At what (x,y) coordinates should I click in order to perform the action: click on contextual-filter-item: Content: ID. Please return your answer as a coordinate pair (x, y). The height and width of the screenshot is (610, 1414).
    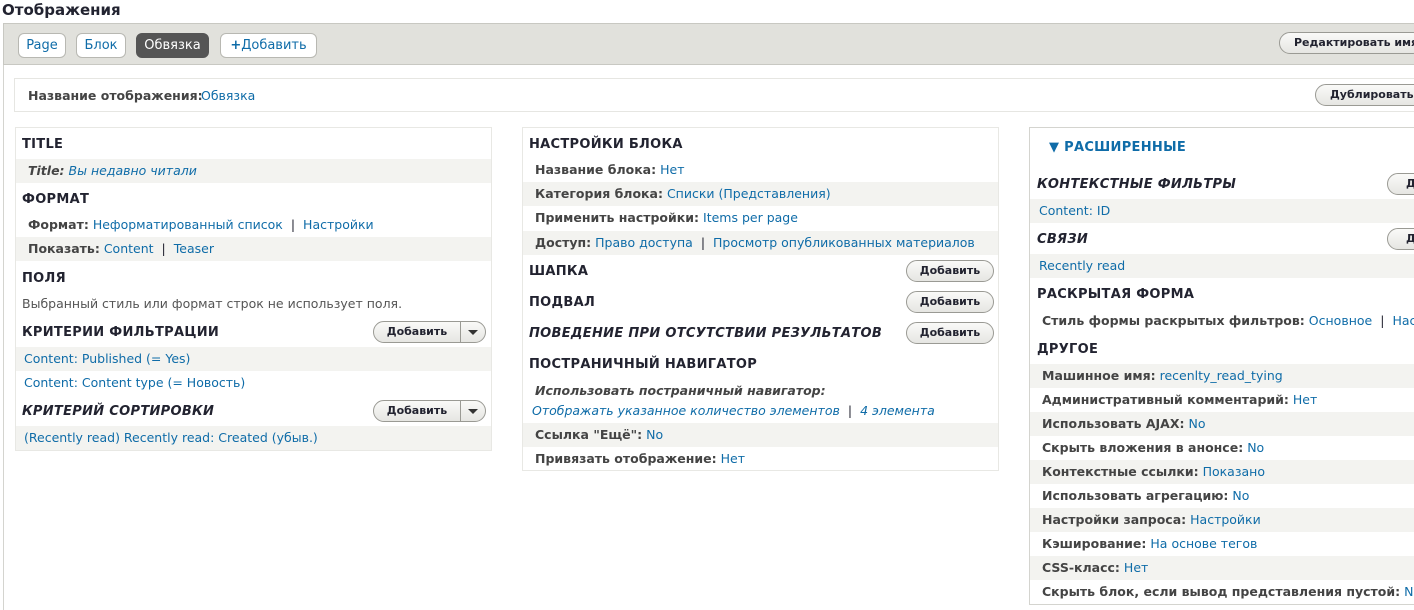
    Looking at the image, I should click on (1222, 211).